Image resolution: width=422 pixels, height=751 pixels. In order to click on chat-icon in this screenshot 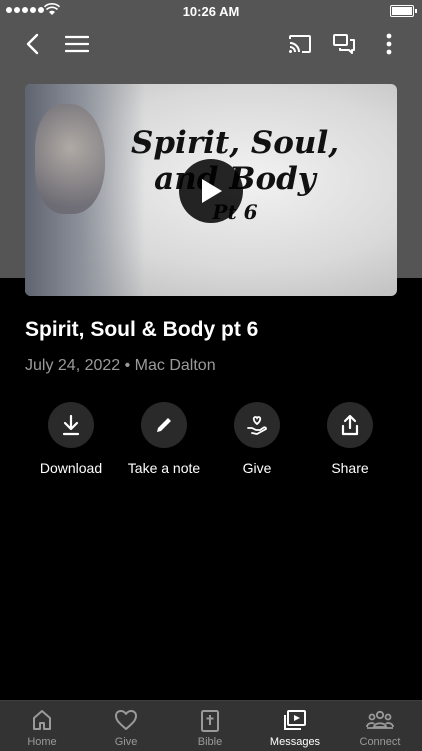, I will do `click(344, 44)`.